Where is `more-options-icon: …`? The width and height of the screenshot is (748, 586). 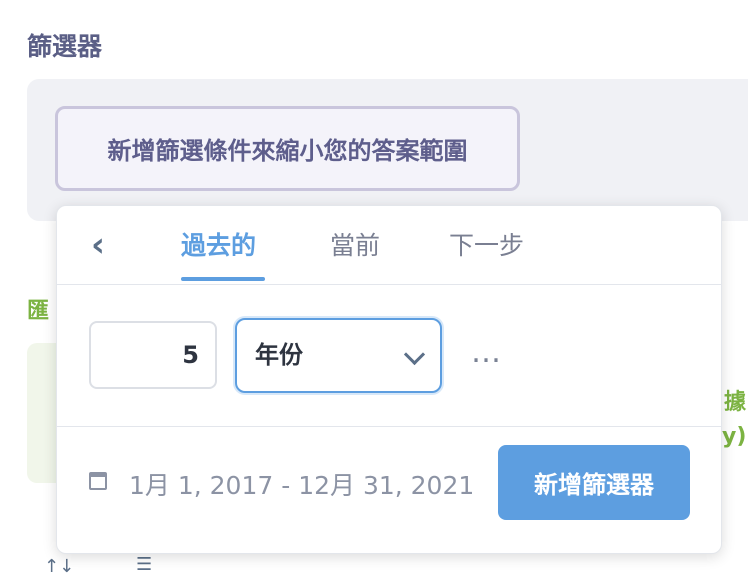
more-options-icon: … is located at coordinates (486, 353).